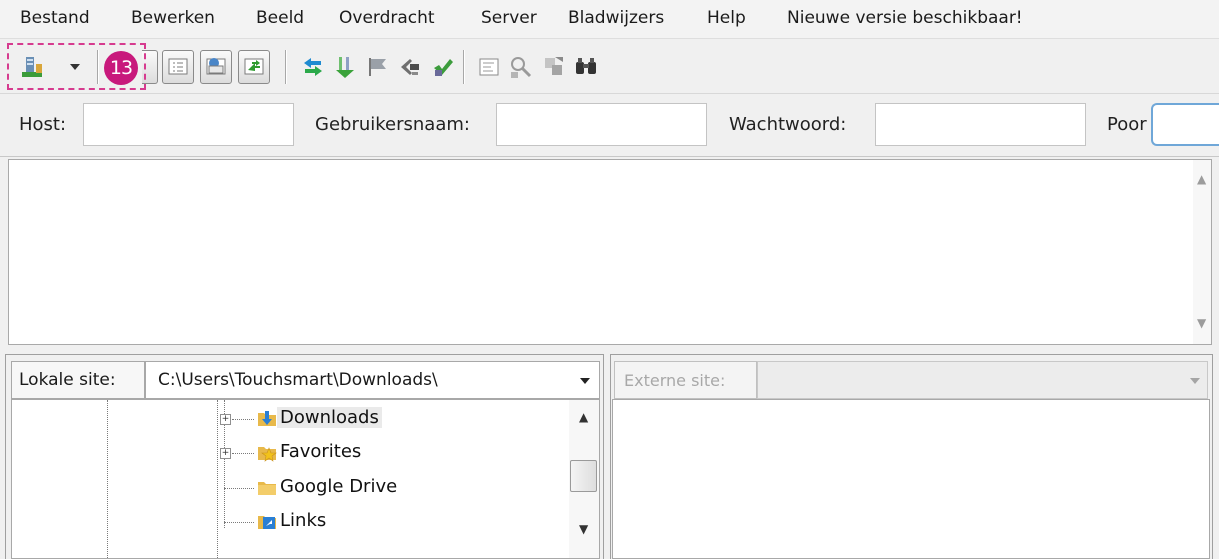 This screenshot has height=559, width=1219. Describe the element at coordinates (410, 67) in the screenshot. I see `disconnect-icon` at that location.